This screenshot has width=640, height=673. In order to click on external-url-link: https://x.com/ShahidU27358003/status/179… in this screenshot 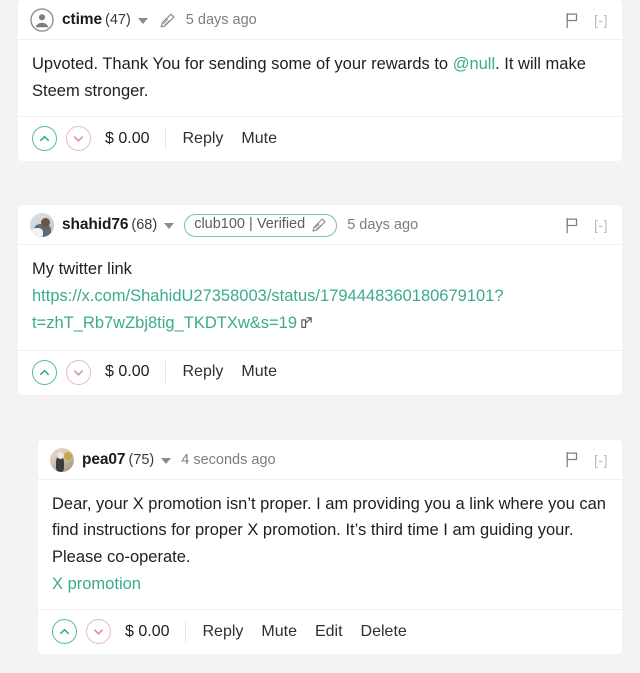, I will do `click(268, 309)`.